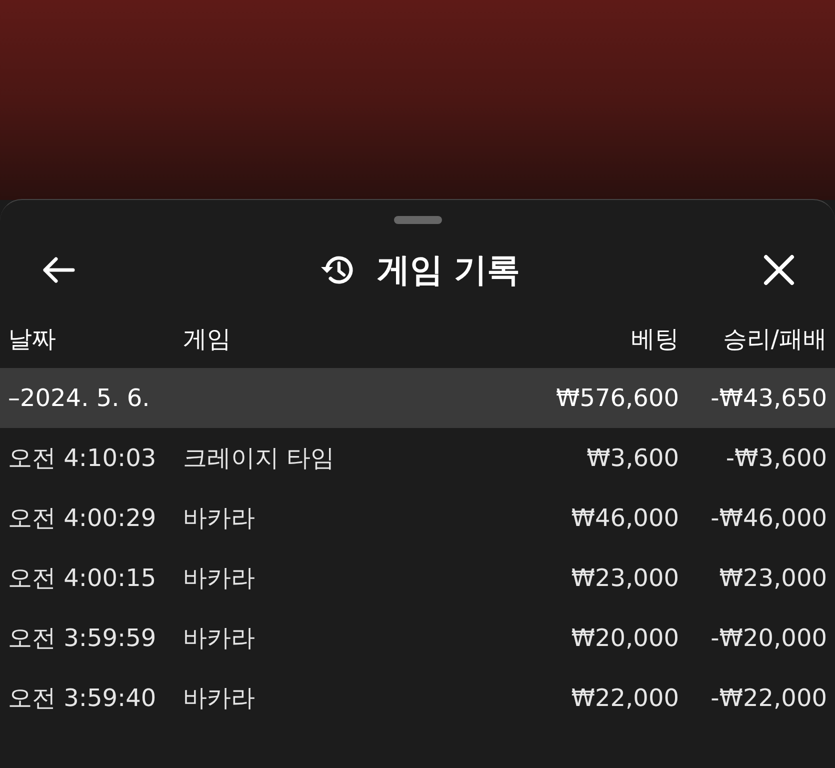 This screenshot has width=835, height=768. I want to click on bet-cell-text: ₩46,000, so click(624, 518).